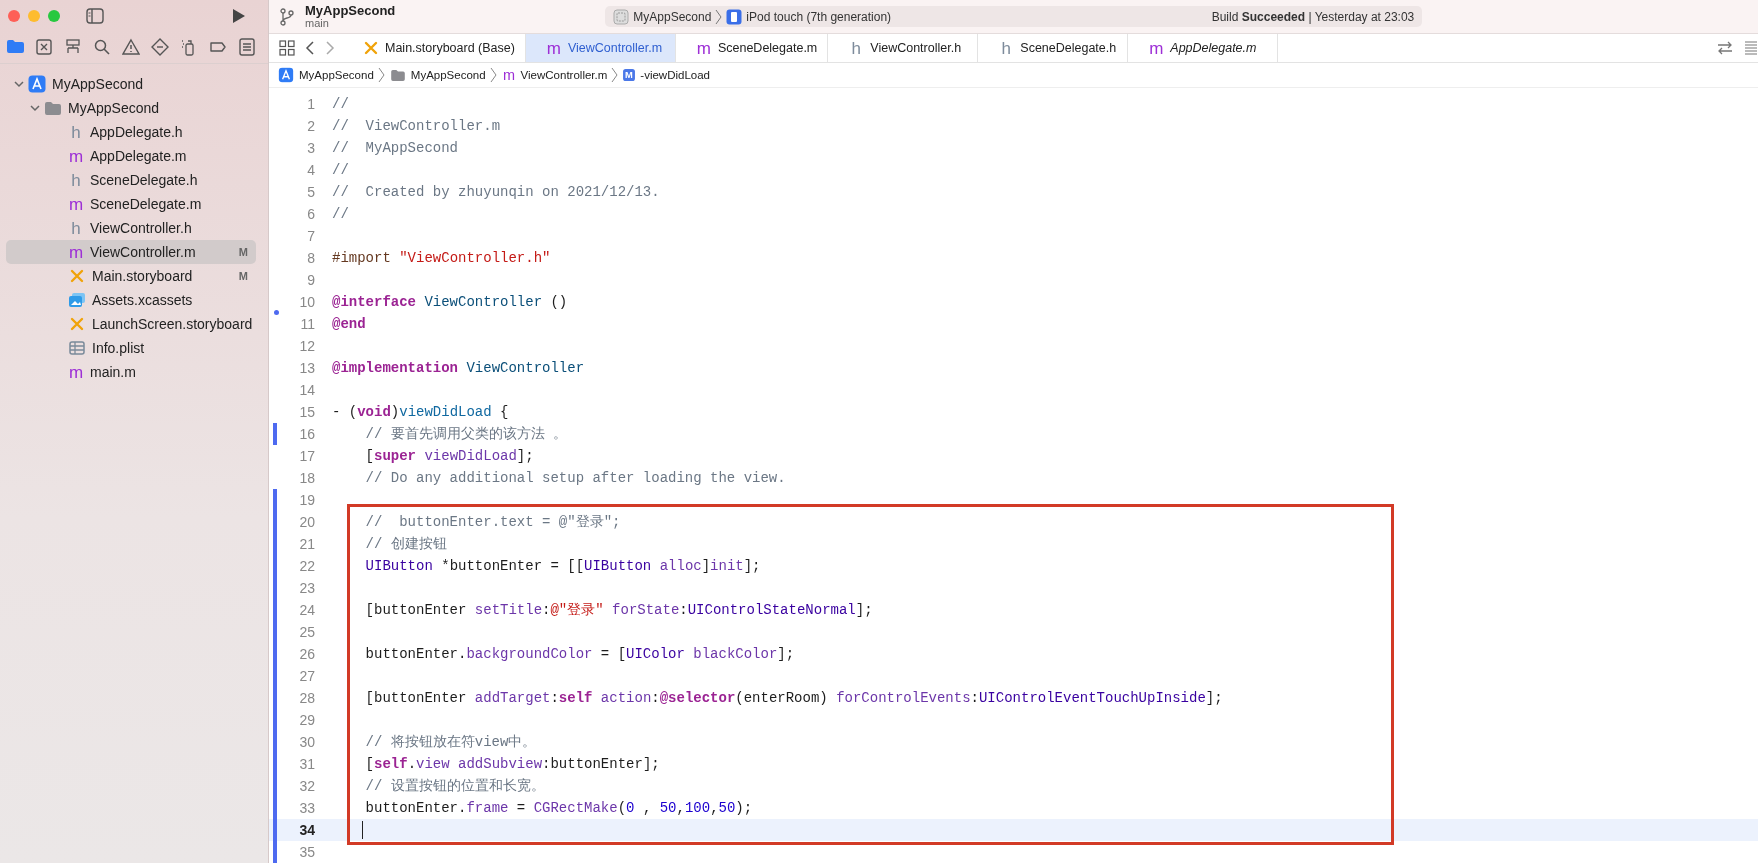 This screenshot has height=863, width=1758. Describe the element at coordinates (136, 132) in the screenshot. I see `file-name: AppDelegate.h` at that location.